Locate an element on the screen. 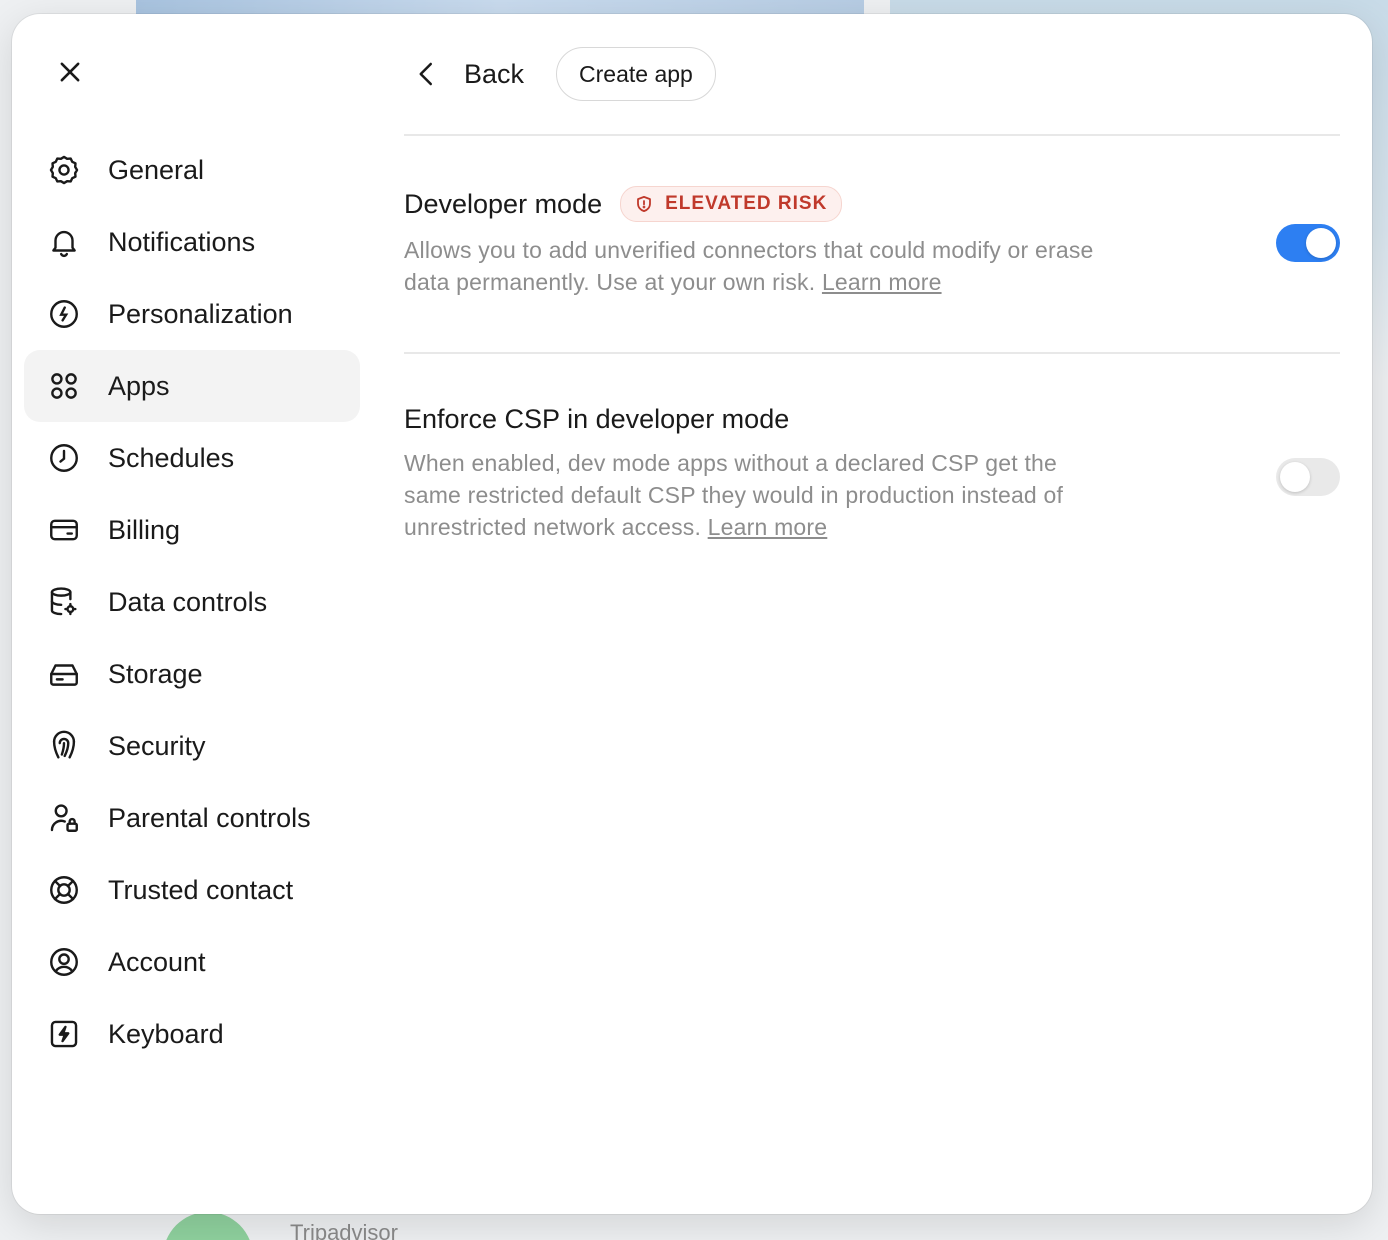 This screenshot has height=1240, width=1388. background-app-label: Tripadvisor is located at coordinates (344, 1230).